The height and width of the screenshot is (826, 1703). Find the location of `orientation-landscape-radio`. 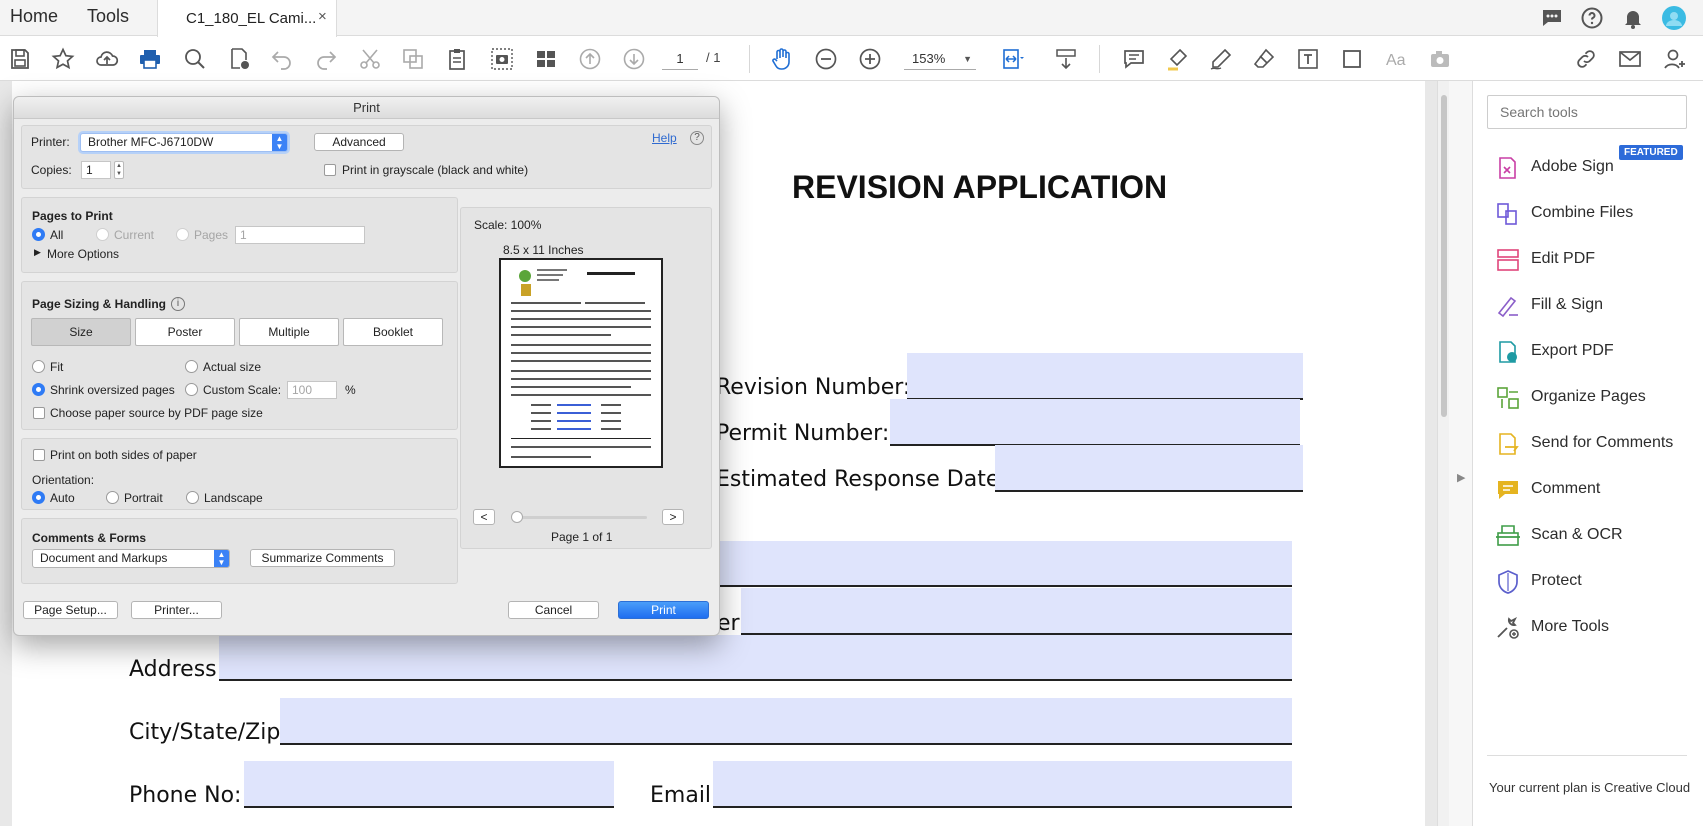

orientation-landscape-radio is located at coordinates (192, 497).